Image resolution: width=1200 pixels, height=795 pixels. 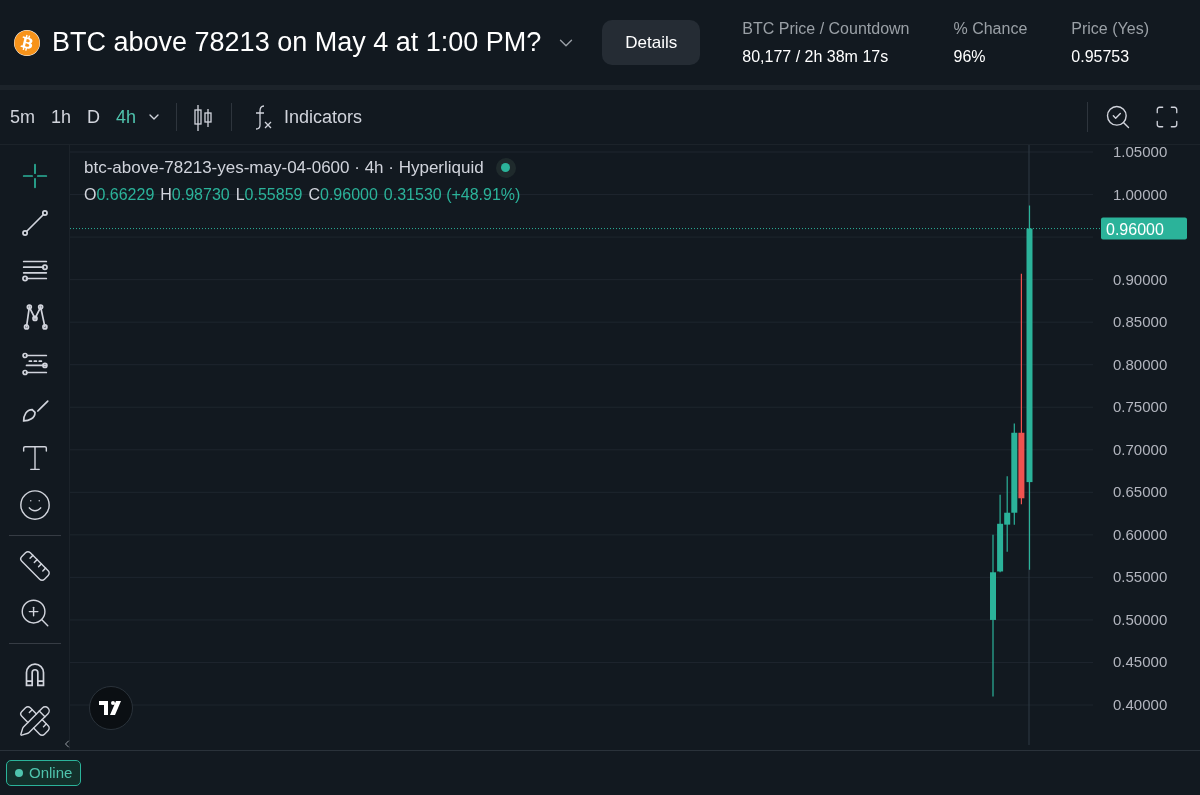 What do you see at coordinates (1118, 117) in the screenshot?
I see `quick-search-icon` at bounding box center [1118, 117].